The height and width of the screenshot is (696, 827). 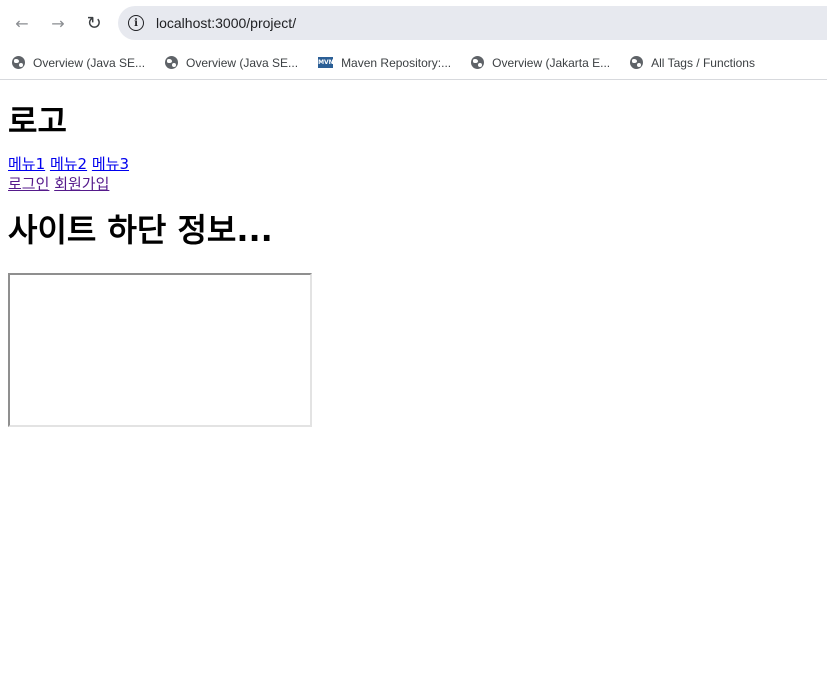 I want to click on auth-row: 로그인 회원가입, so click(x=413, y=184).